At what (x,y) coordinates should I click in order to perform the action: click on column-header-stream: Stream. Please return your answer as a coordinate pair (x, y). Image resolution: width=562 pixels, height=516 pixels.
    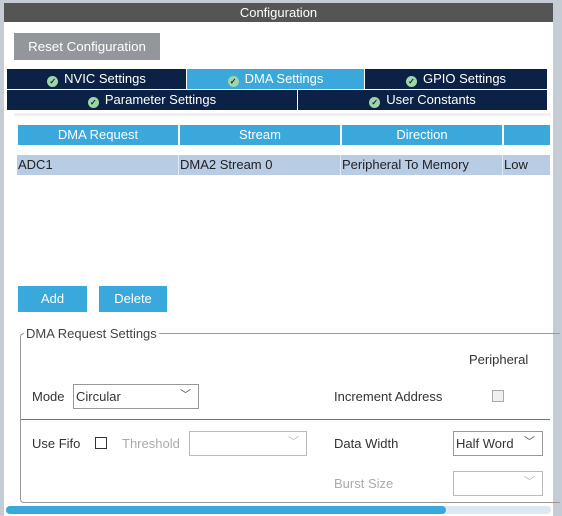
    Looking at the image, I should click on (260, 135).